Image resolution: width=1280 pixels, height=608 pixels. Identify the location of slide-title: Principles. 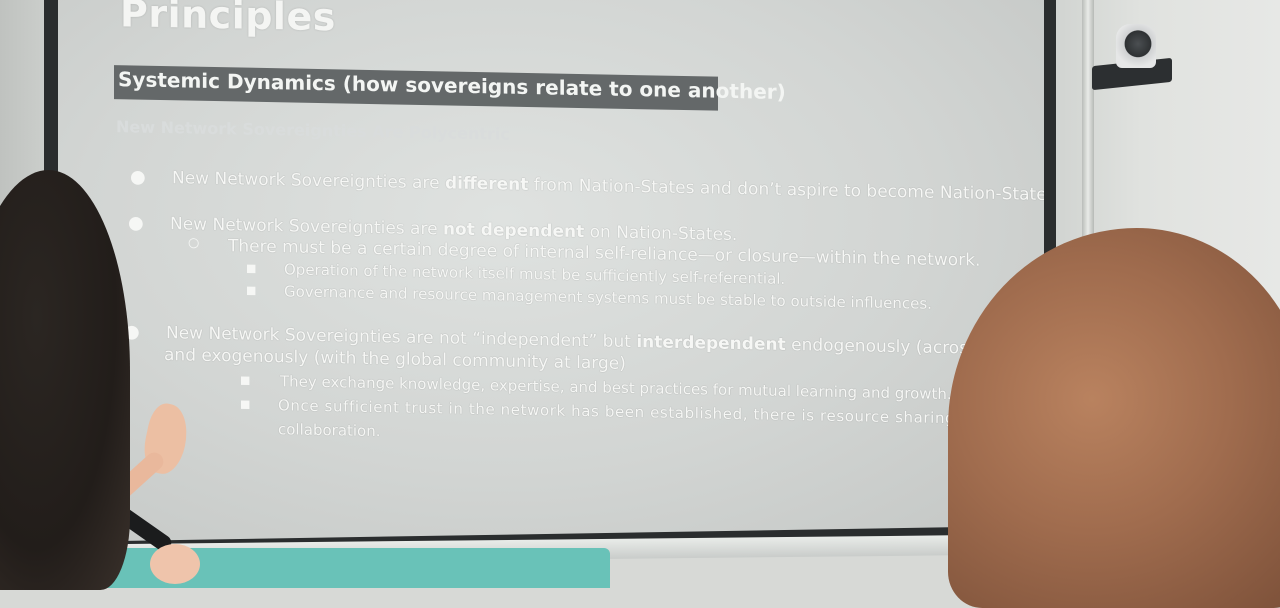
(228, 20).